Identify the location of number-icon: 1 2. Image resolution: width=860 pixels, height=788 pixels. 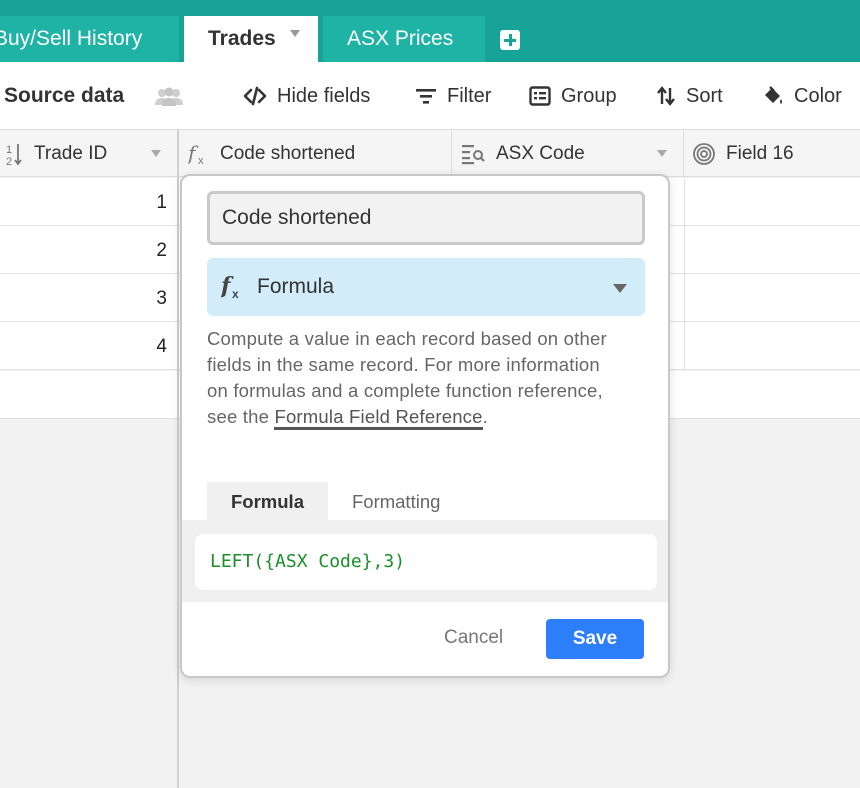
(14, 154).